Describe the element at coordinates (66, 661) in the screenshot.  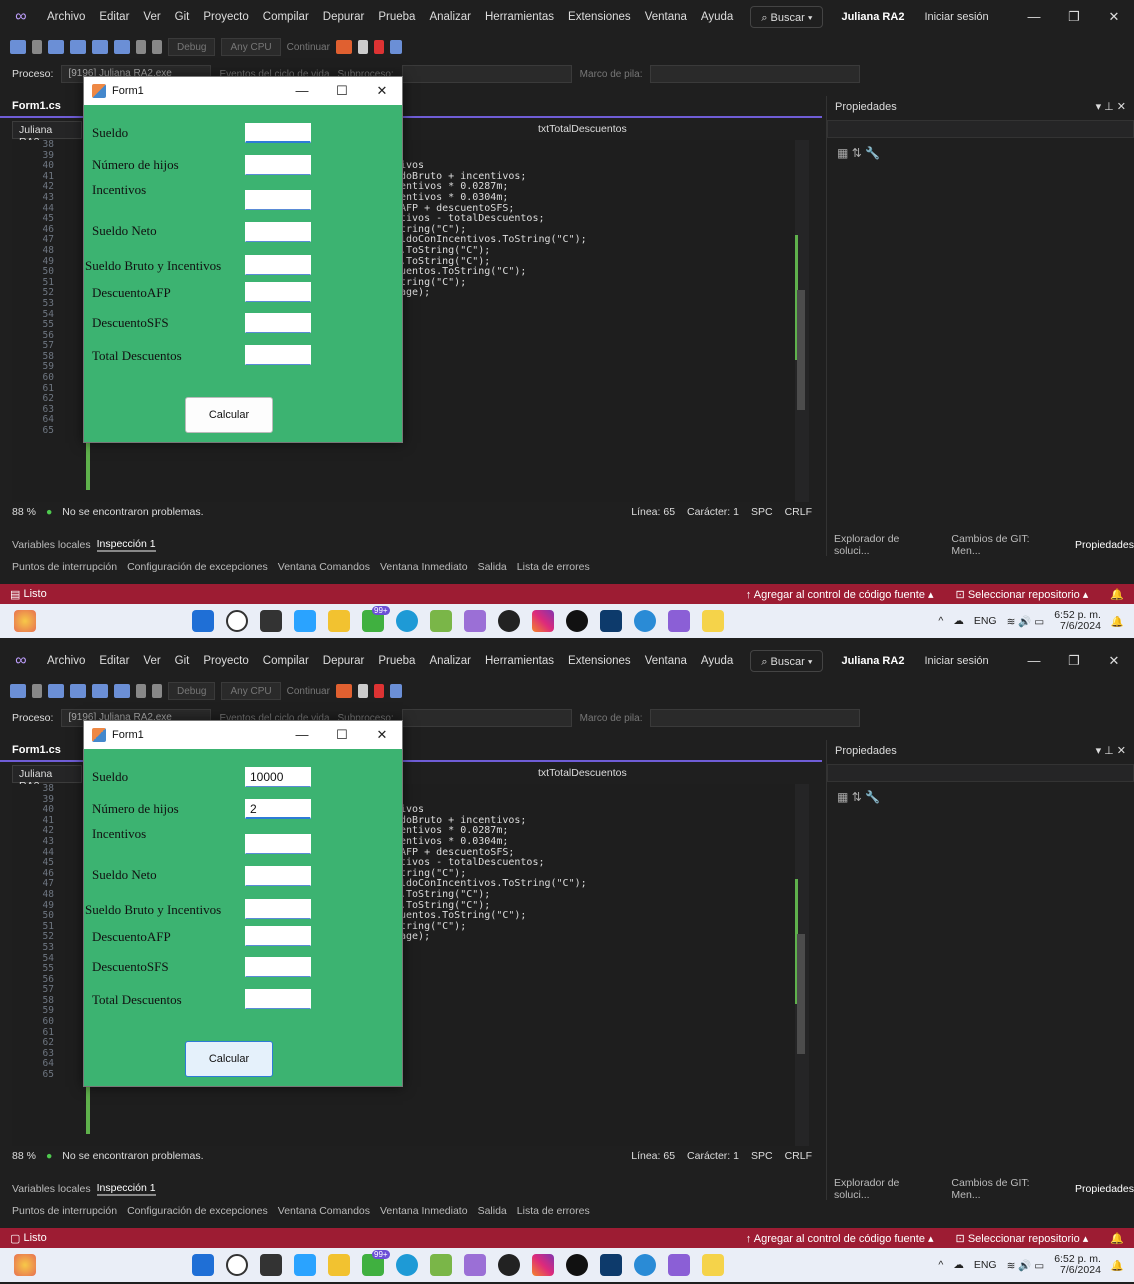
I see `menu-archivo: Archivo` at that location.